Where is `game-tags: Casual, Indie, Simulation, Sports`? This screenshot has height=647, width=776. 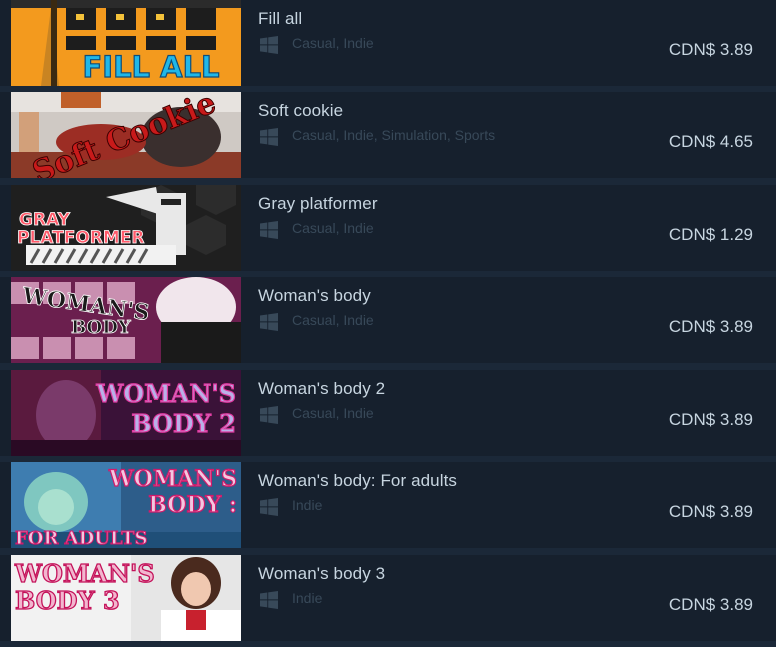 game-tags: Casual, Indie, Simulation, Sports is located at coordinates (394, 135).